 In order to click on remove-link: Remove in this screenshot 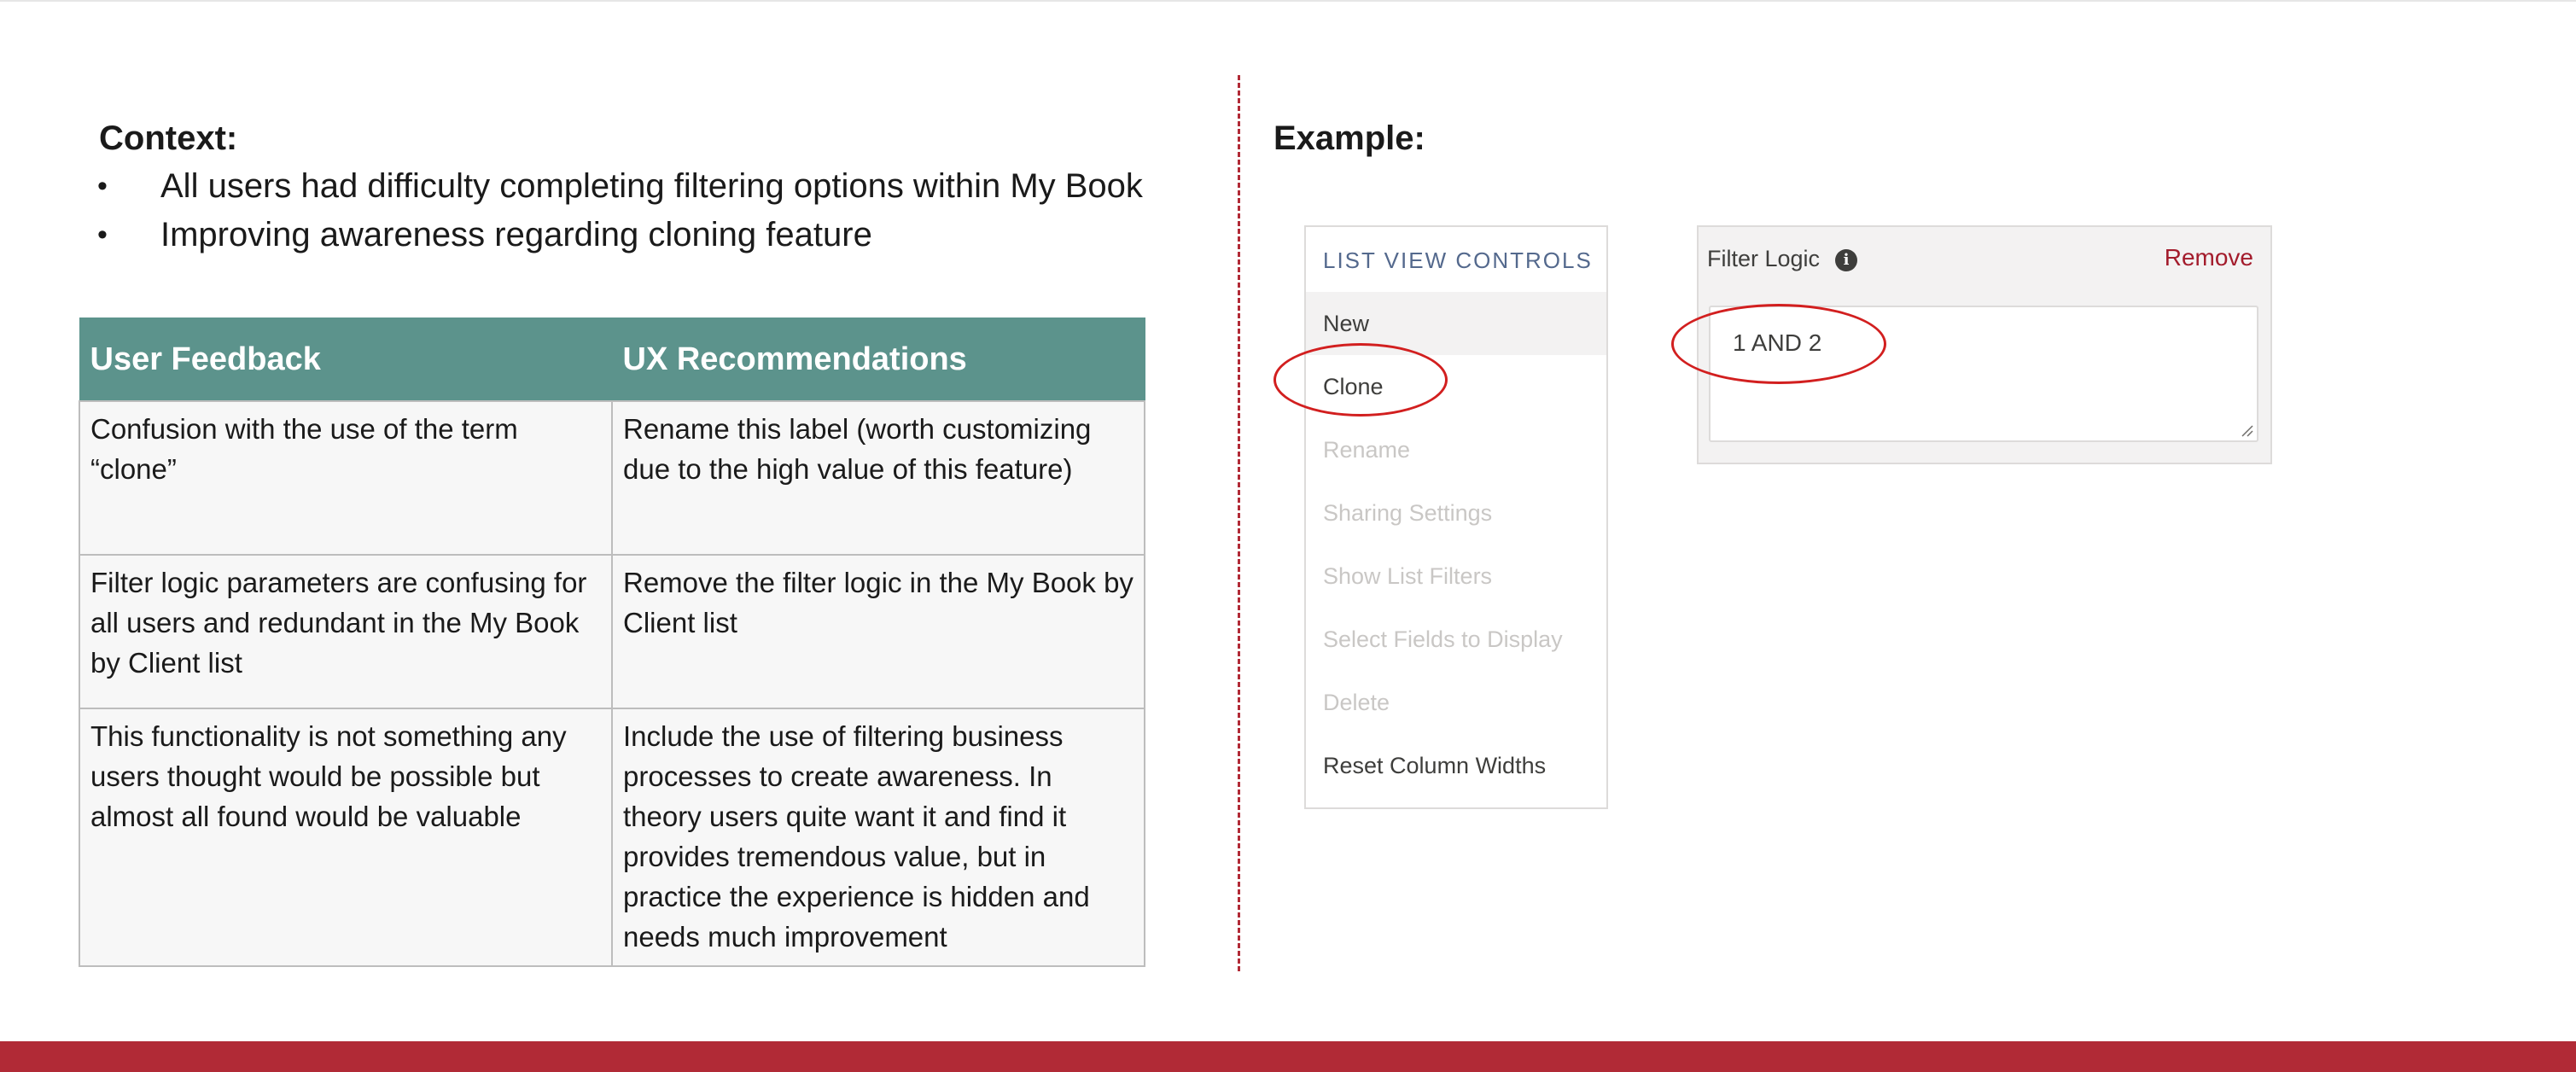, I will do `click(2209, 257)`.